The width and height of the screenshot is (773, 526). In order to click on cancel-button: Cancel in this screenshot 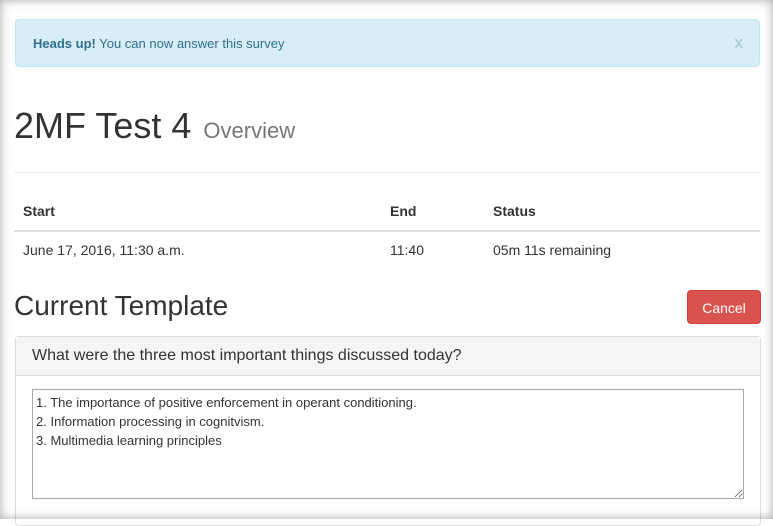, I will do `click(724, 307)`.